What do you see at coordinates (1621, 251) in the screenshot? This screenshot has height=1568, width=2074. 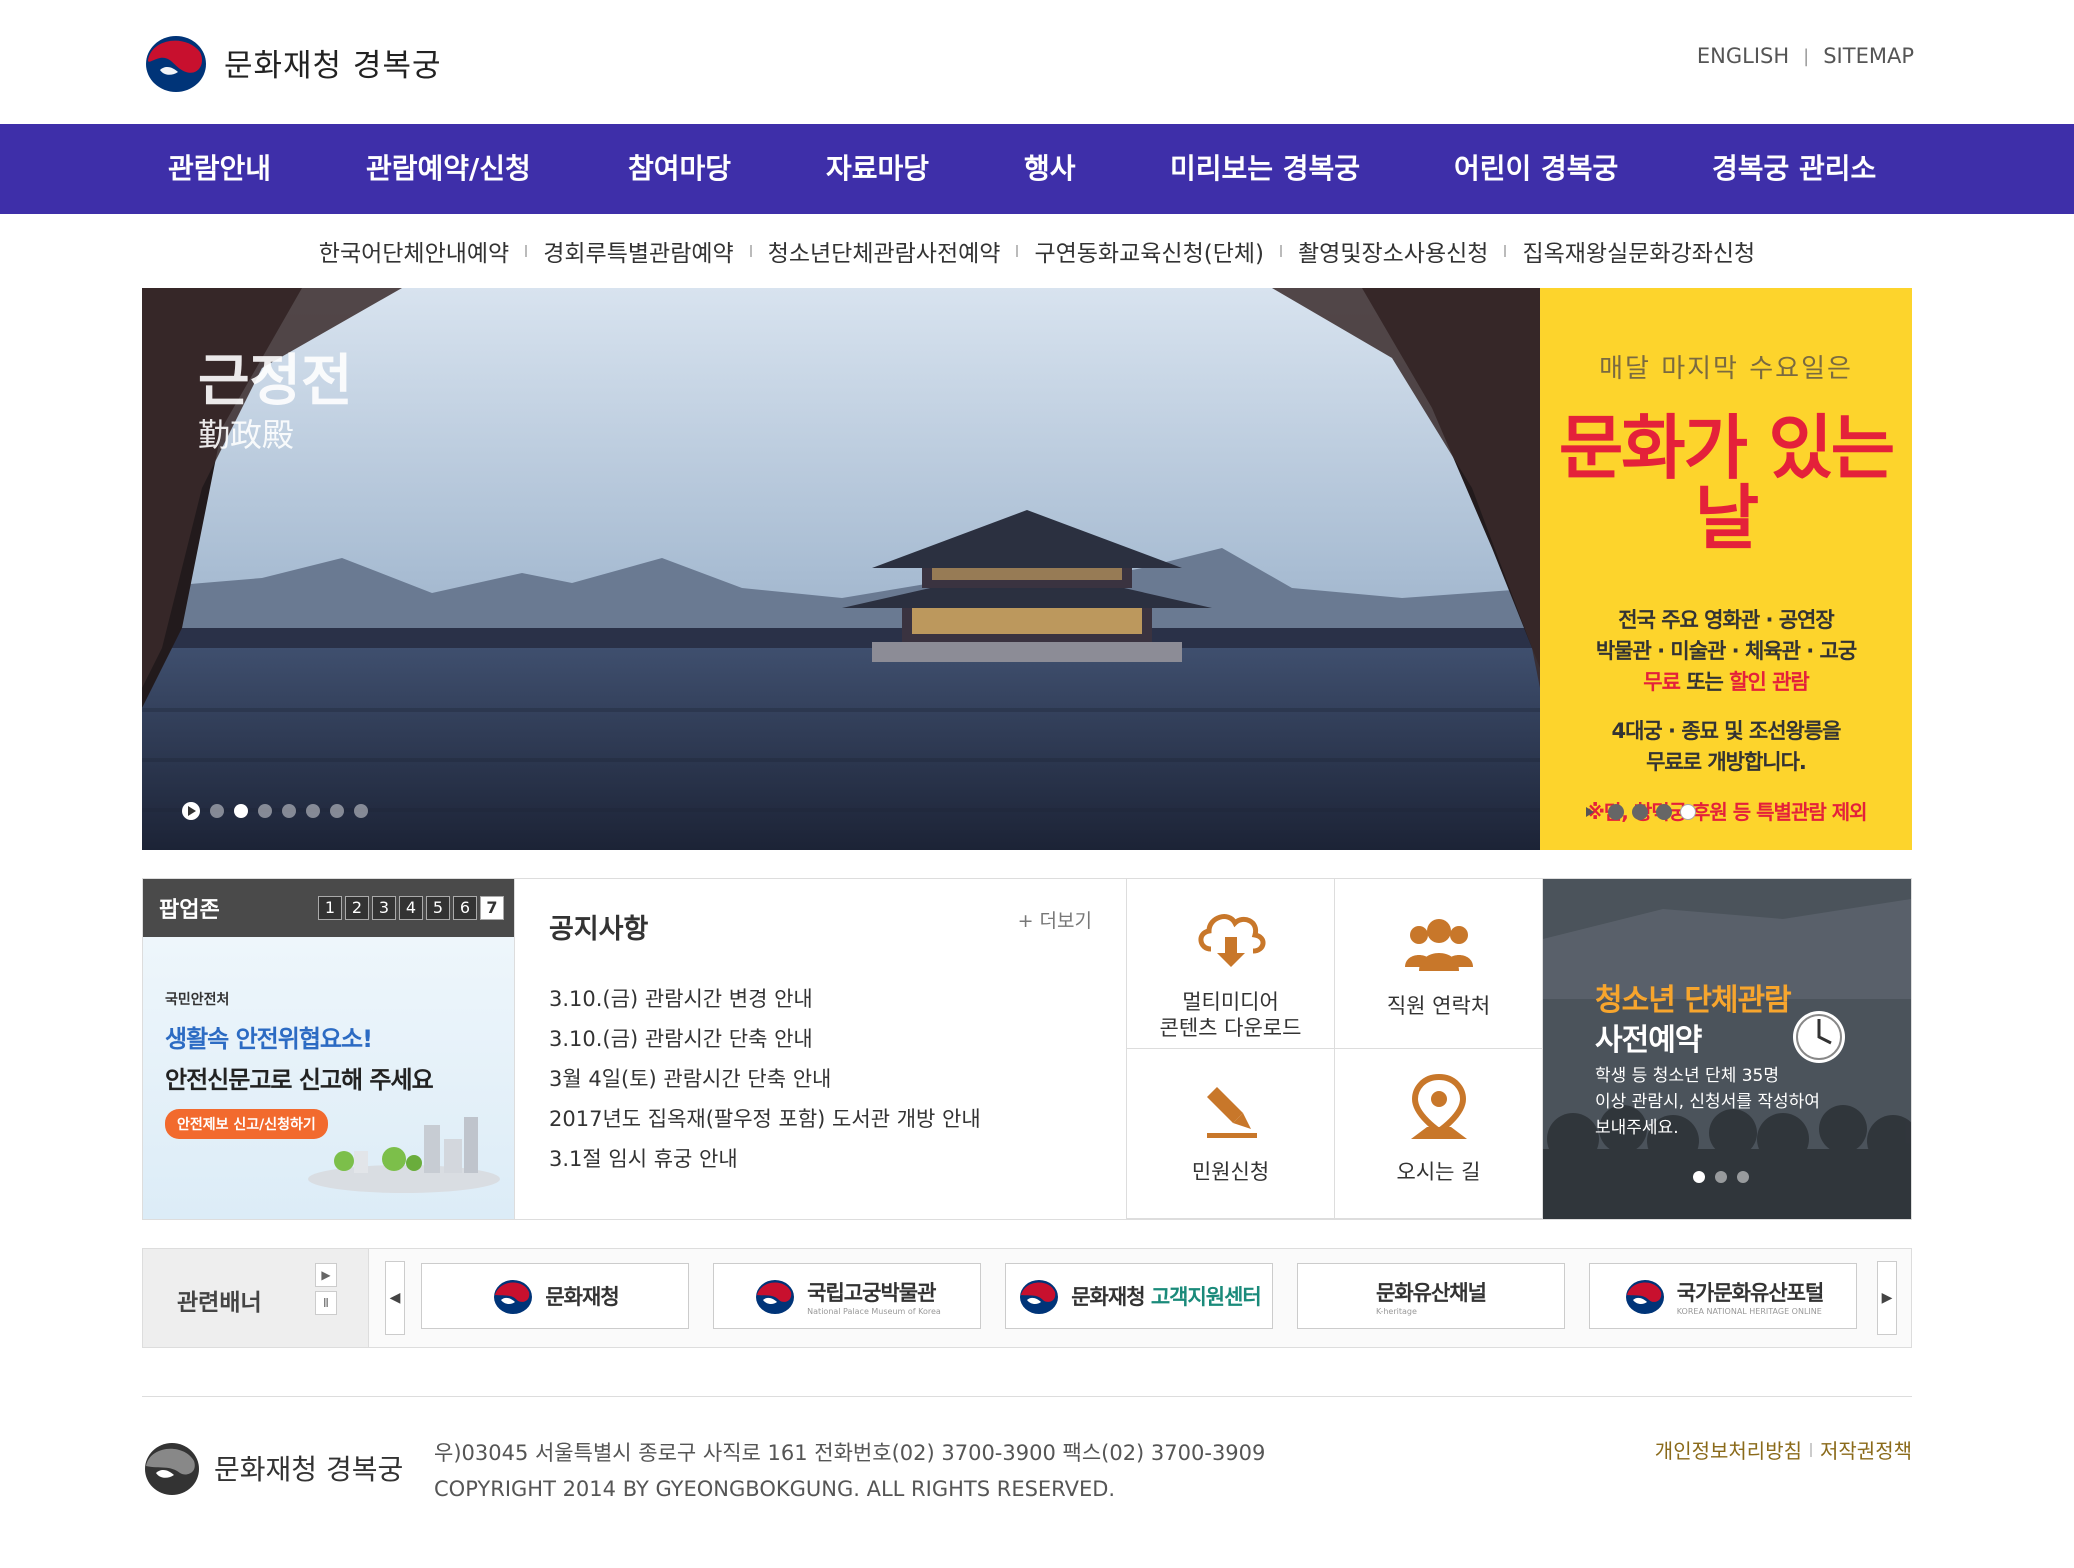 I see `sub-menu-item: 집옥재왕실문화강좌신청` at bounding box center [1621, 251].